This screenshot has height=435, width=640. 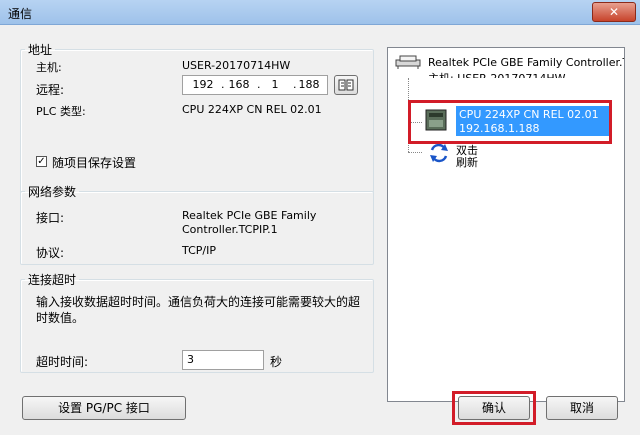 What do you see at coordinates (236, 65) in the screenshot?
I see `host-value: USER-20170714HW` at bounding box center [236, 65].